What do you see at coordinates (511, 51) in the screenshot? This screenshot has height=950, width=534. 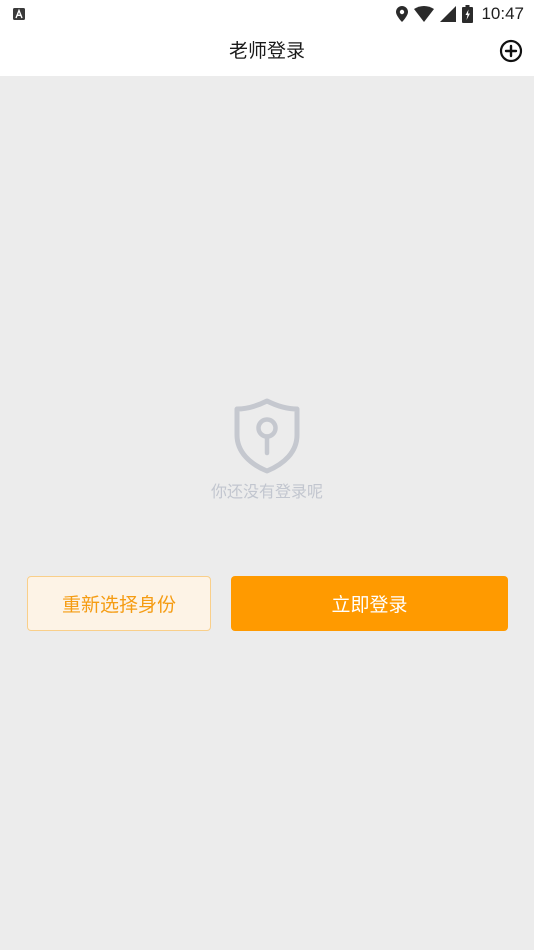 I see `add-circle-icon` at bounding box center [511, 51].